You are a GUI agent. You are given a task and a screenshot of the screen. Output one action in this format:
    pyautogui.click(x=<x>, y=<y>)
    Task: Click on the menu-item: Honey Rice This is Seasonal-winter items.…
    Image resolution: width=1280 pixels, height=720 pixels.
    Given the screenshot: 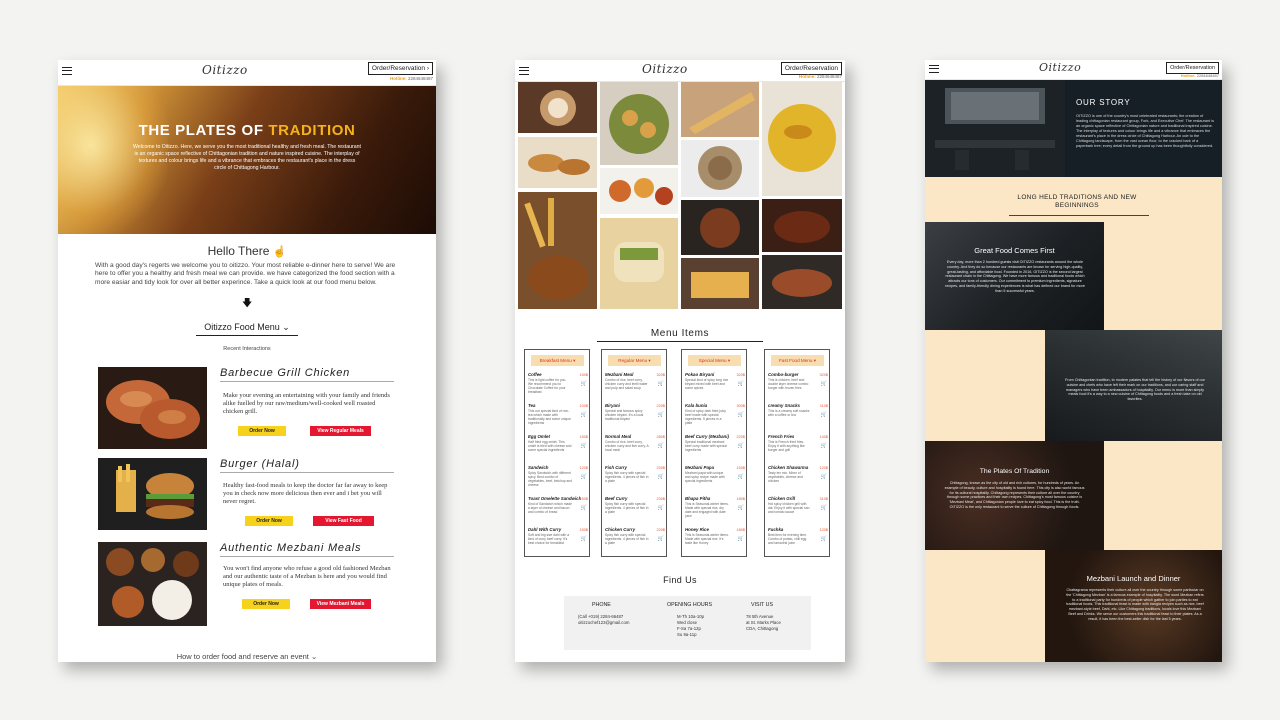 What is the action you would take?
    pyautogui.click(x=715, y=536)
    